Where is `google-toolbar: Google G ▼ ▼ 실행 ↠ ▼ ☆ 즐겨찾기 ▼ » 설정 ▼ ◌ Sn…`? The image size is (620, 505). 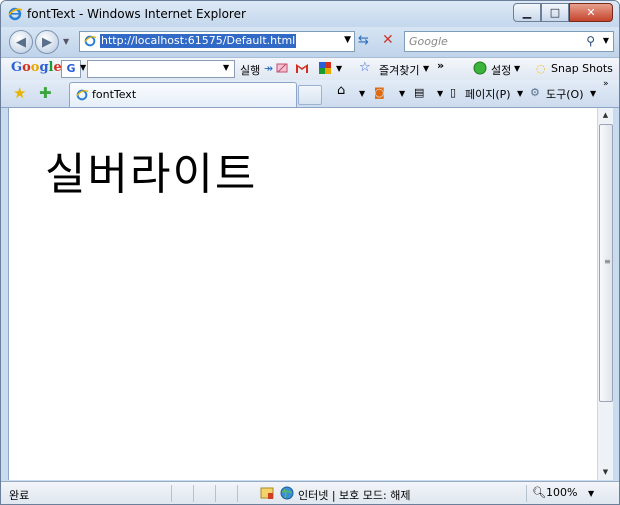 google-toolbar: Google G ▼ ▼ 실행 ↠ ▼ ☆ 즐겨찾기 ▼ » 설정 ▼ ◌ Sn… is located at coordinates (310, 69).